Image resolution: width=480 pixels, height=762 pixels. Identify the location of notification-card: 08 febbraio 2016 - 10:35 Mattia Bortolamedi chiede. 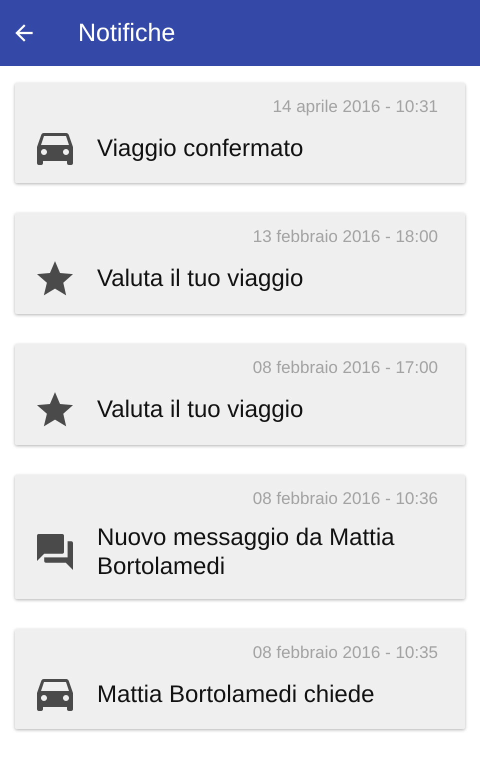
(240, 679).